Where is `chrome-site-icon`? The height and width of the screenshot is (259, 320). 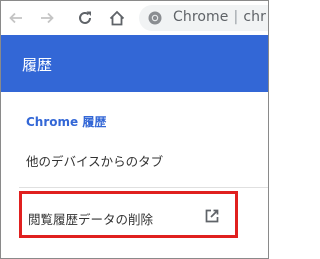
chrome-site-icon is located at coordinates (155, 18).